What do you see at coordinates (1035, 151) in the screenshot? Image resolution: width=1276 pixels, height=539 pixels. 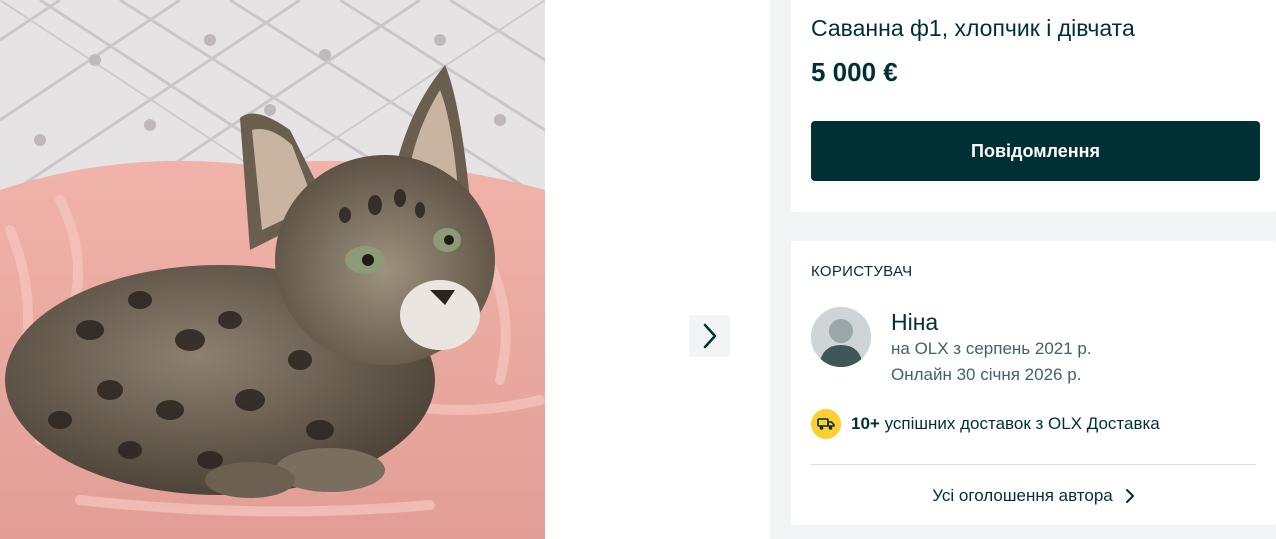 I see `message-button: Повідомлення` at bounding box center [1035, 151].